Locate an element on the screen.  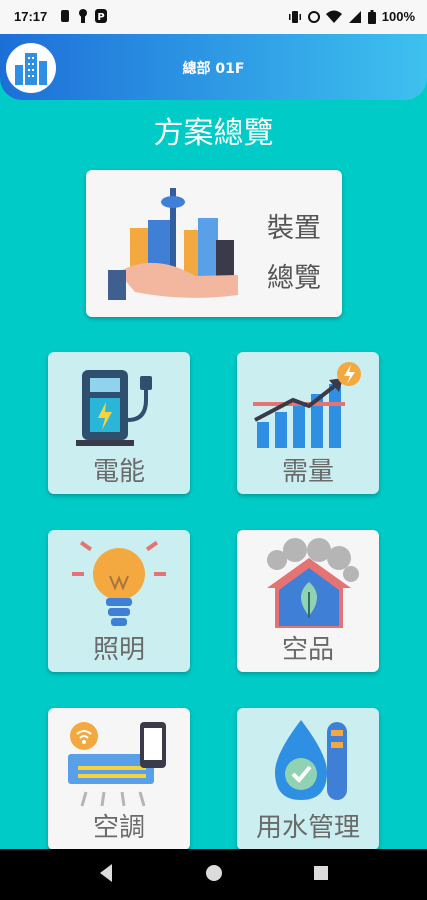
device-overview-card: 裝置 總覽 is located at coordinates (214, 243).